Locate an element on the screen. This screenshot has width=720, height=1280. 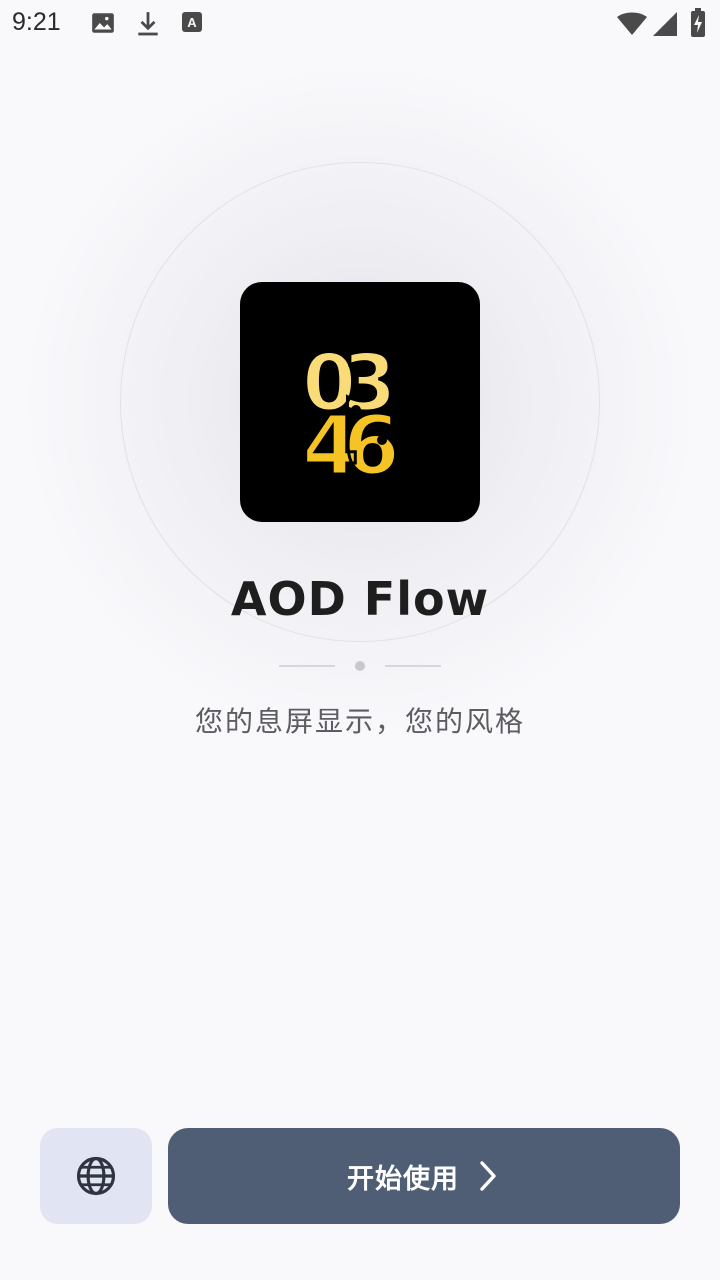
svg-text: A is located at coordinates (192, 22).